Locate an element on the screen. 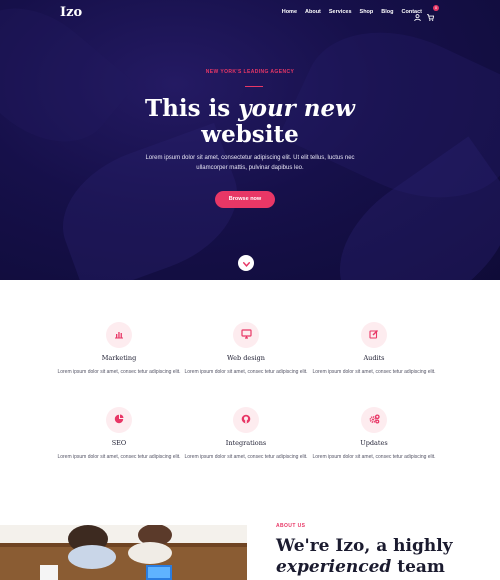 Image resolution: width=500 pixels, height=580 pixels. desktop-icon is located at coordinates (246, 335).